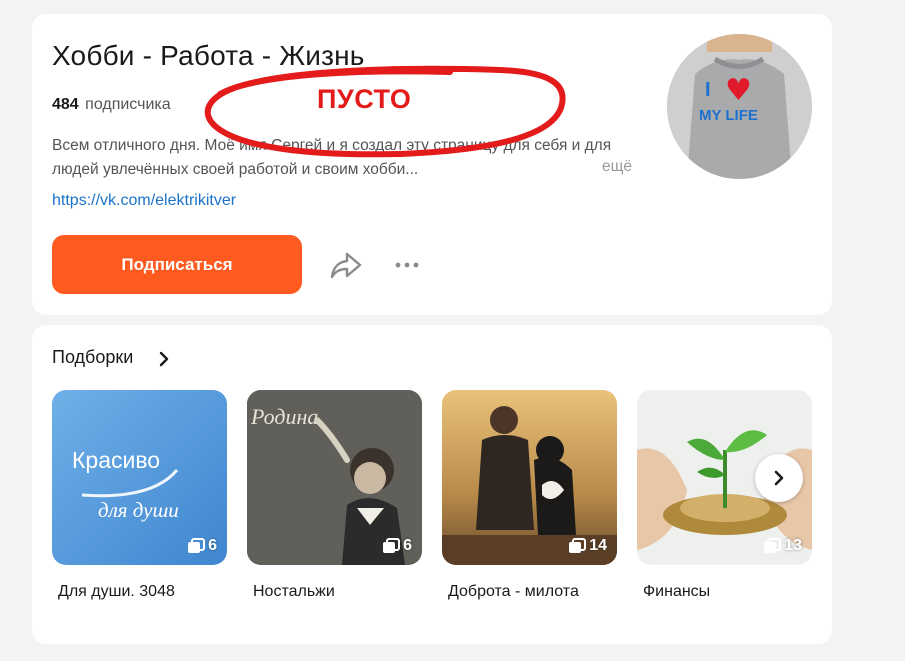 Image resolution: width=905 pixels, height=661 pixels. Describe the element at coordinates (177, 264) in the screenshot. I see `subscribe-button: Подписаться` at that location.